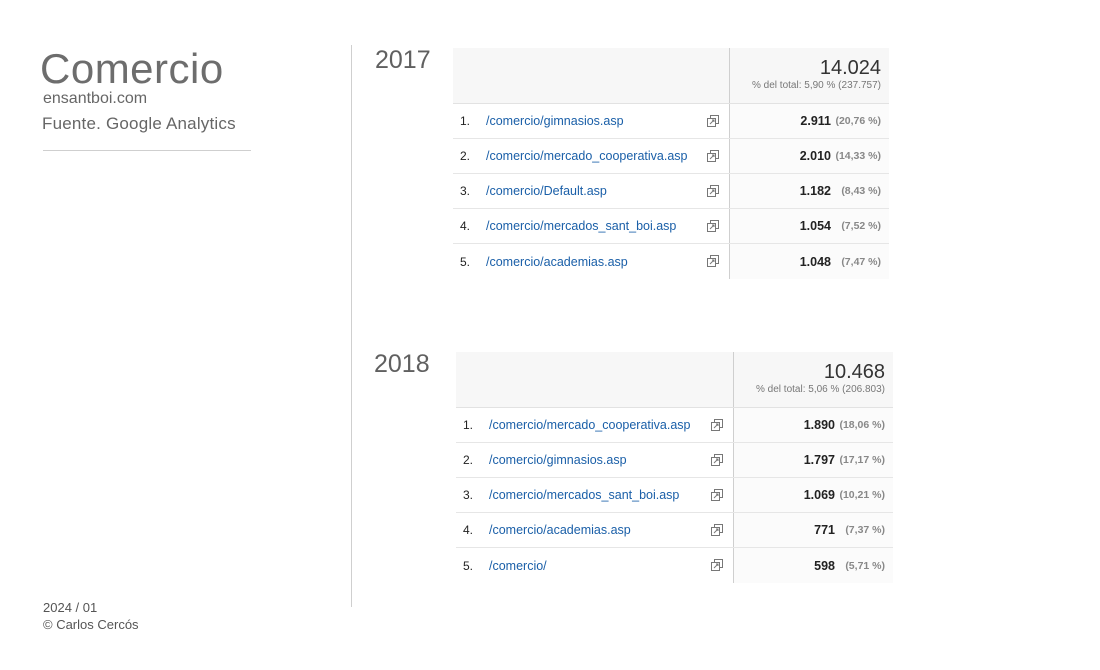 This screenshot has height=670, width=1100. What do you see at coordinates (351, 326) in the screenshot?
I see `vertical-divider` at bounding box center [351, 326].